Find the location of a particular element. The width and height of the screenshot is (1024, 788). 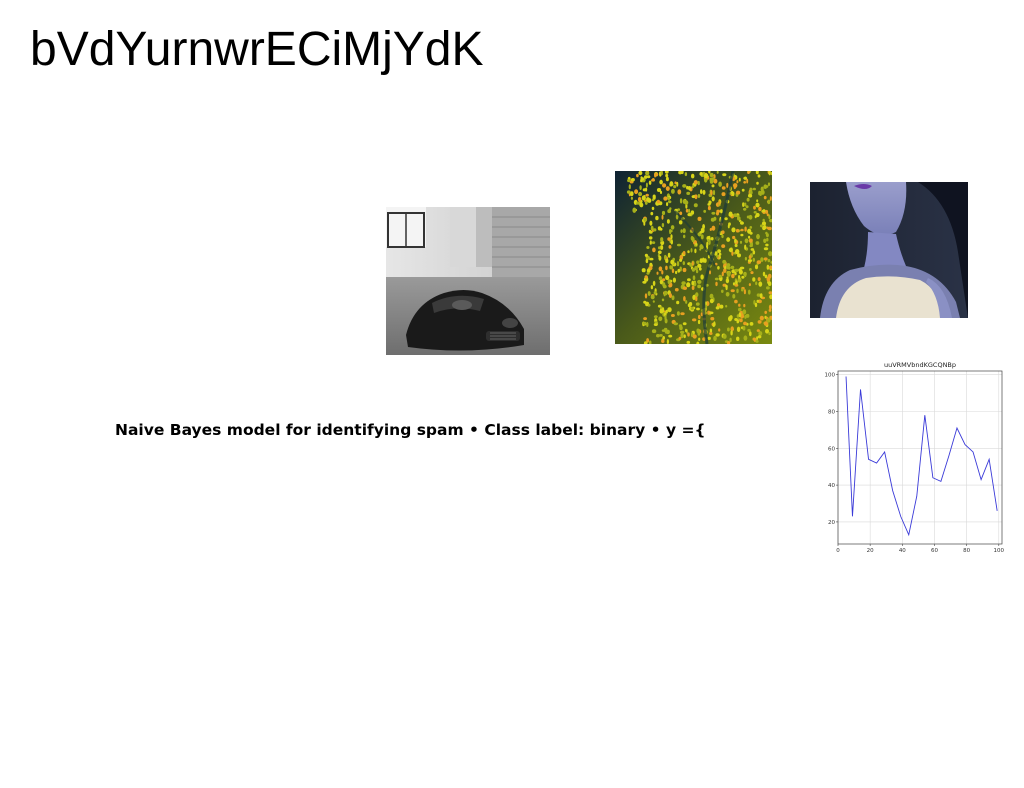

line-chart: 0 20 40 60 80 100 20 40 60 80 100 uuVRMVbndKGCQNBp is located at coordinates (915, 458).